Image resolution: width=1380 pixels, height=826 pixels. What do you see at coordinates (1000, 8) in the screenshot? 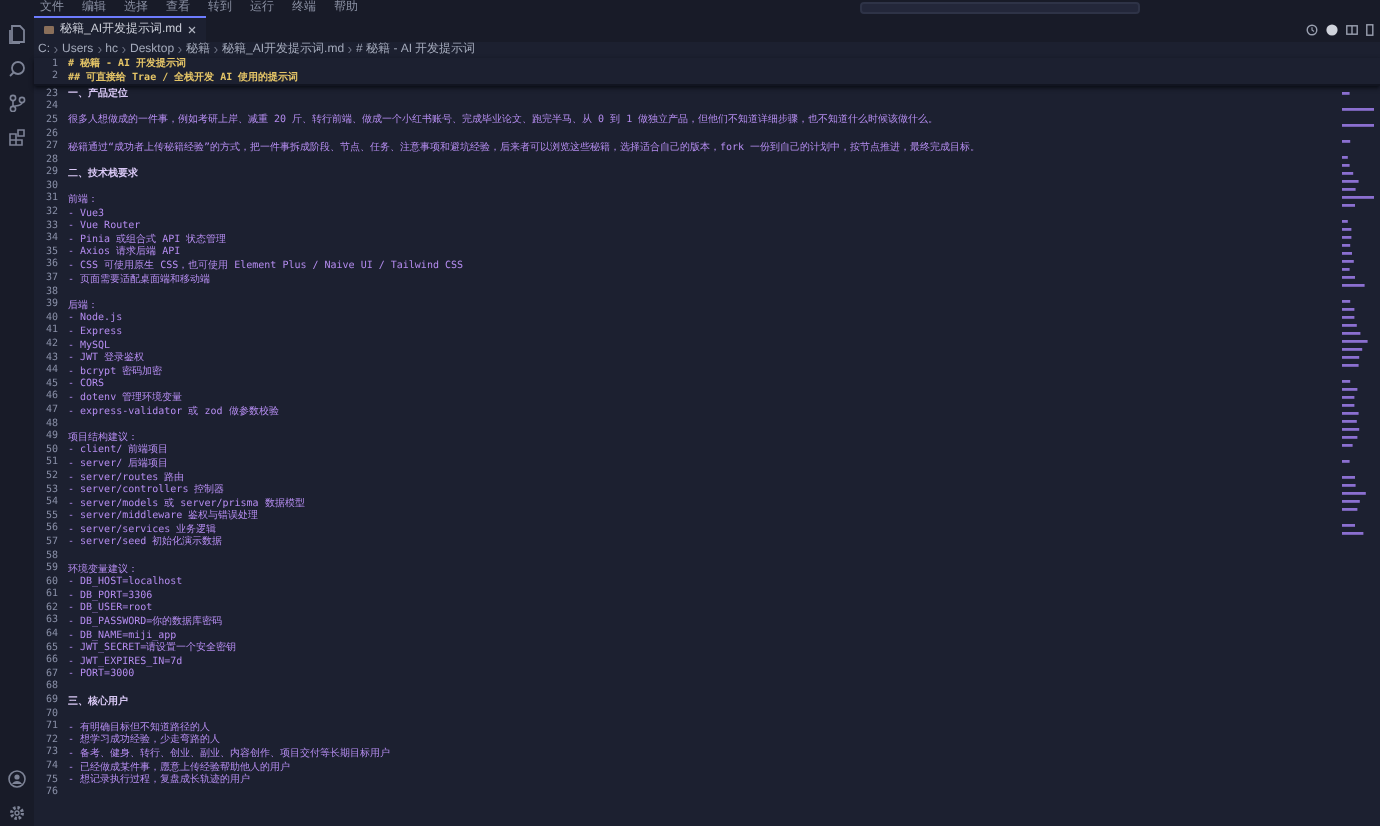
I see `command-search-field` at bounding box center [1000, 8].